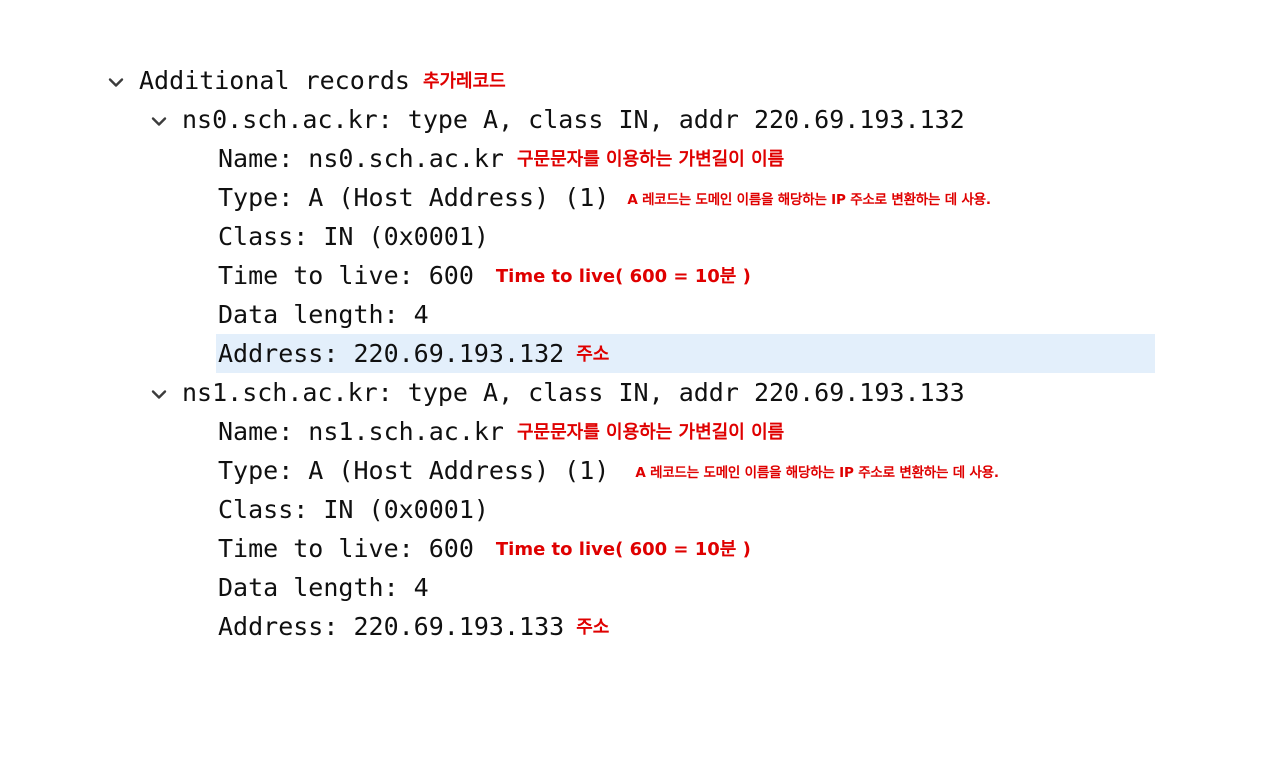  Describe the element at coordinates (464, 81) in the screenshot. I see `annotation-additional-records: 추가레코드` at that location.